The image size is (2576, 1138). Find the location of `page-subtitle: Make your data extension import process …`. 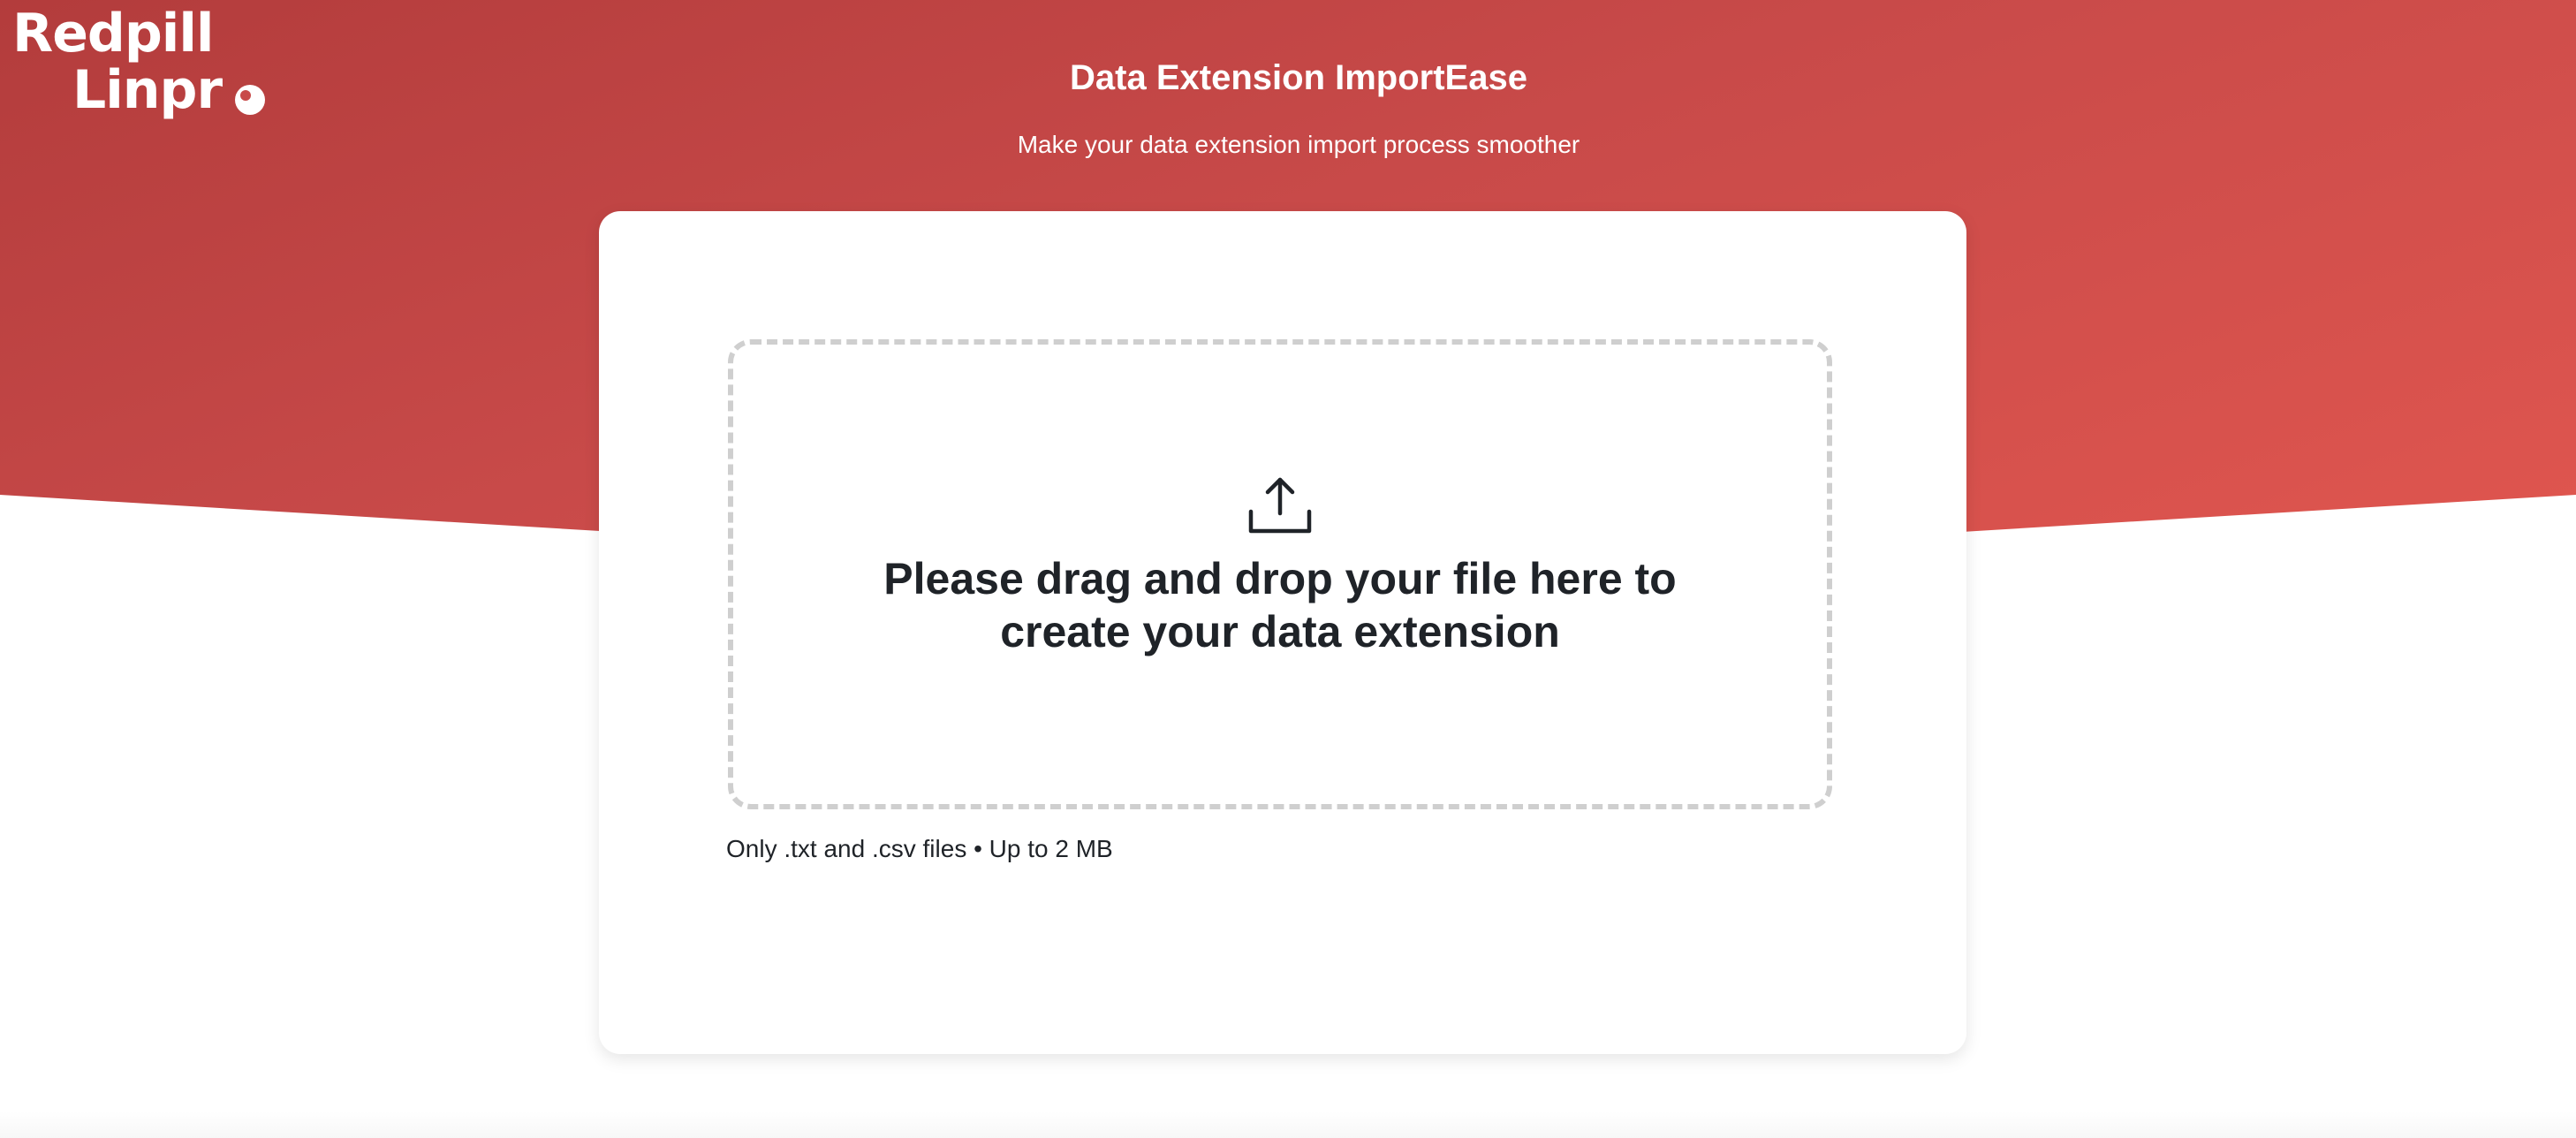

page-subtitle: Make your data extension import process … is located at coordinates (1298, 144).